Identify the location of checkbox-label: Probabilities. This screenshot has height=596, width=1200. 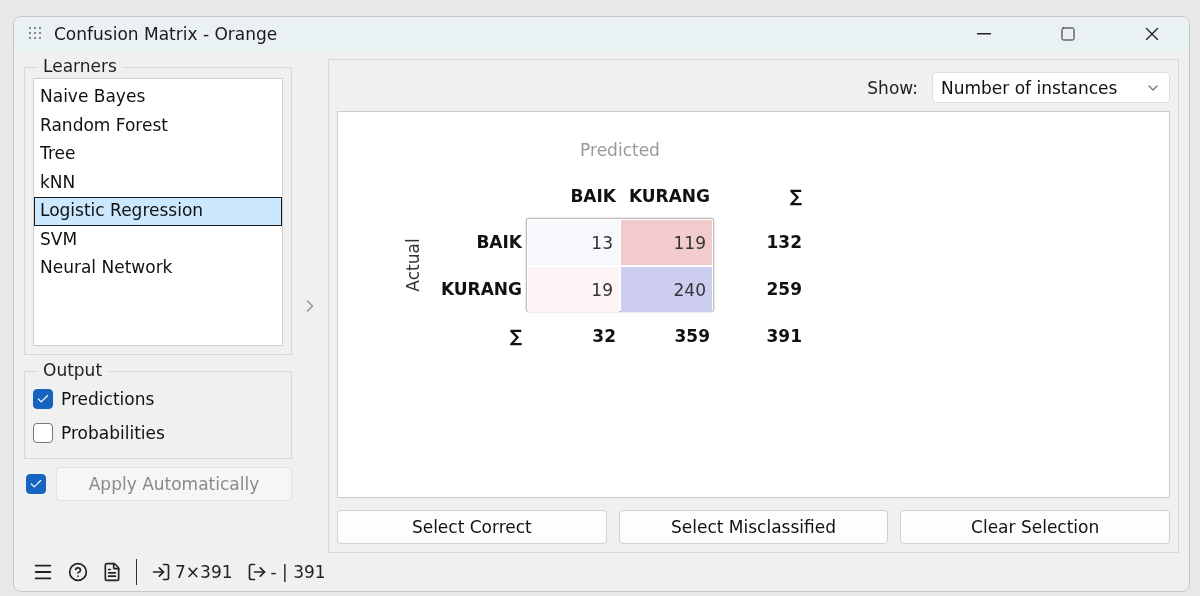
(113, 433).